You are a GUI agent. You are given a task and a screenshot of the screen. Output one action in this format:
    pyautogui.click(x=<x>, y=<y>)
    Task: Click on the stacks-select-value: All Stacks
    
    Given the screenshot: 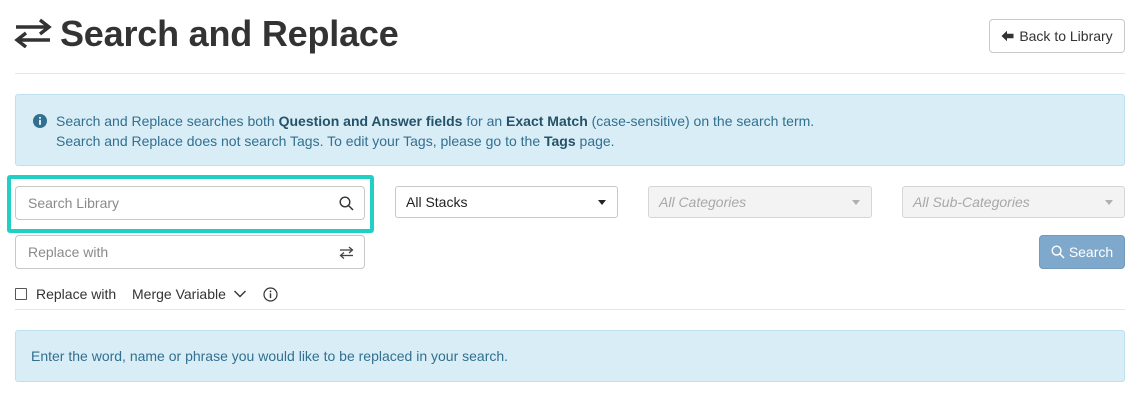 What is the action you would take?
    pyautogui.click(x=437, y=202)
    